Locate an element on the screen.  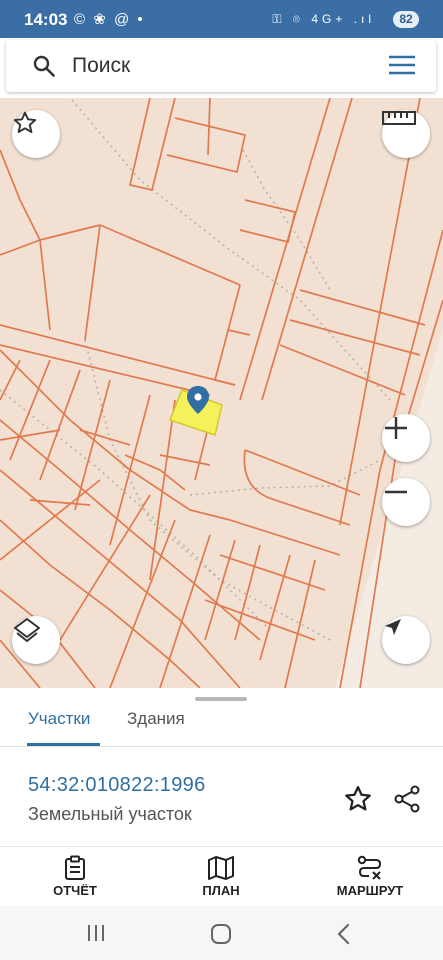
nav-route-label: МАРШРУТ is located at coordinates (370, 890).